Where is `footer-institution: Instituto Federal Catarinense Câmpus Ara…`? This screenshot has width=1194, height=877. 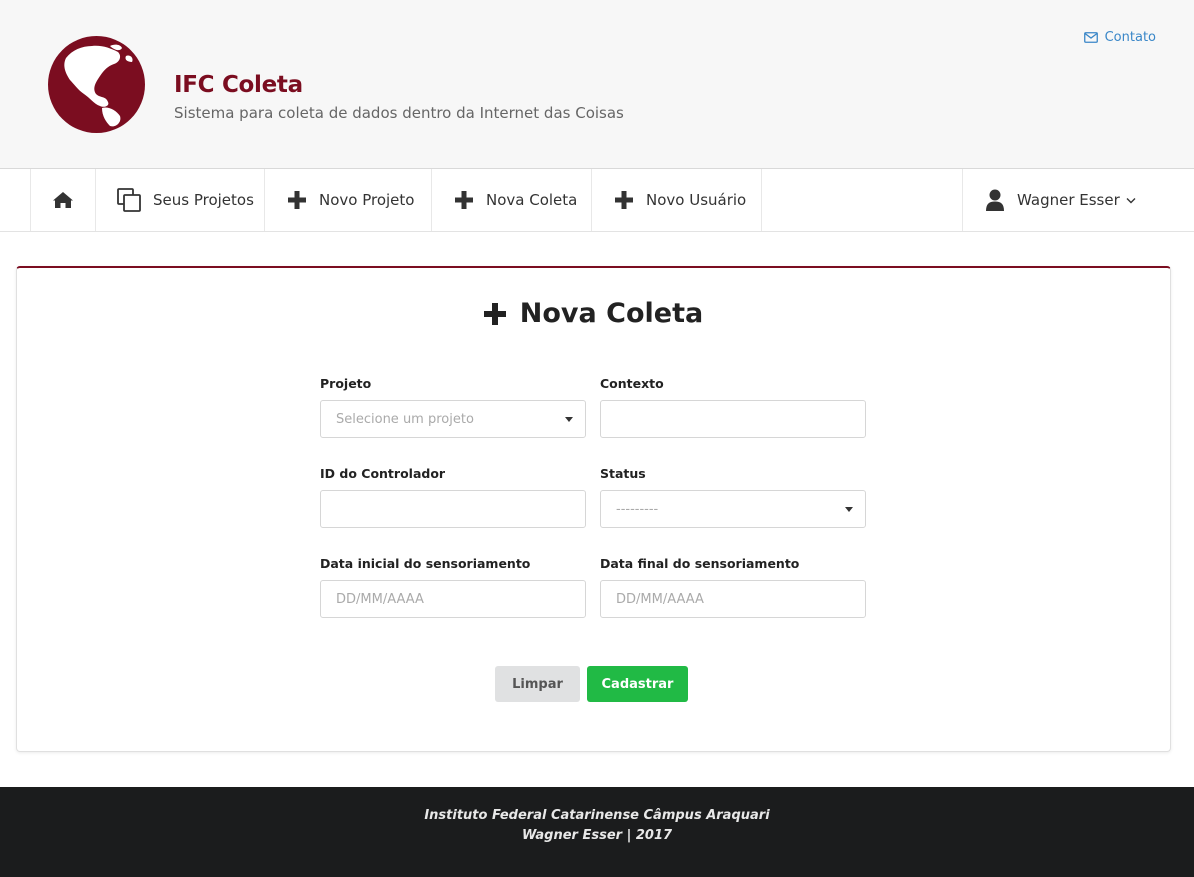
footer-institution: Instituto Federal Catarinense Câmpus Ara… is located at coordinates (597, 815).